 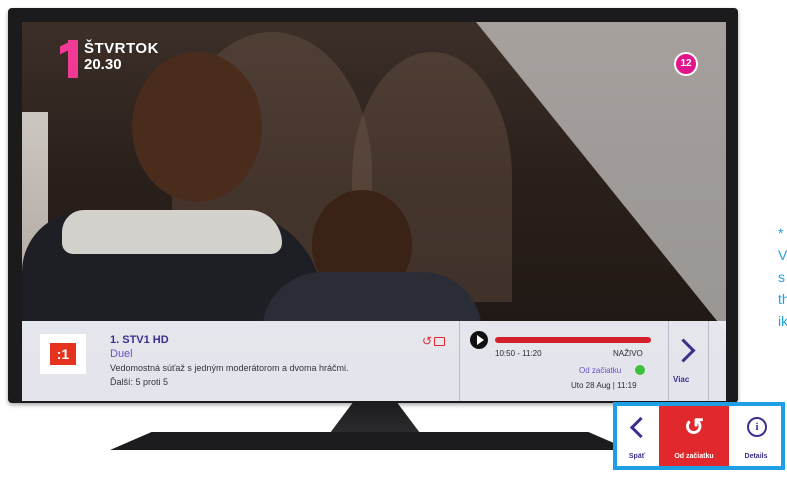 I want to click on channel-logo: :1, so click(x=63, y=354).